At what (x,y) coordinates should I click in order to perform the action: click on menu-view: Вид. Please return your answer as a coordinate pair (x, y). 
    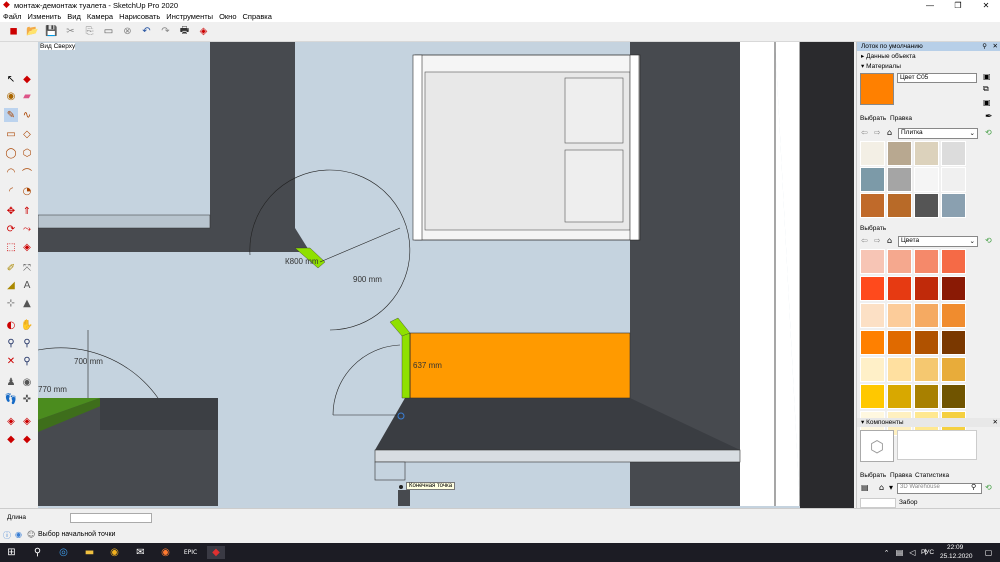
    Looking at the image, I should click on (74, 16).